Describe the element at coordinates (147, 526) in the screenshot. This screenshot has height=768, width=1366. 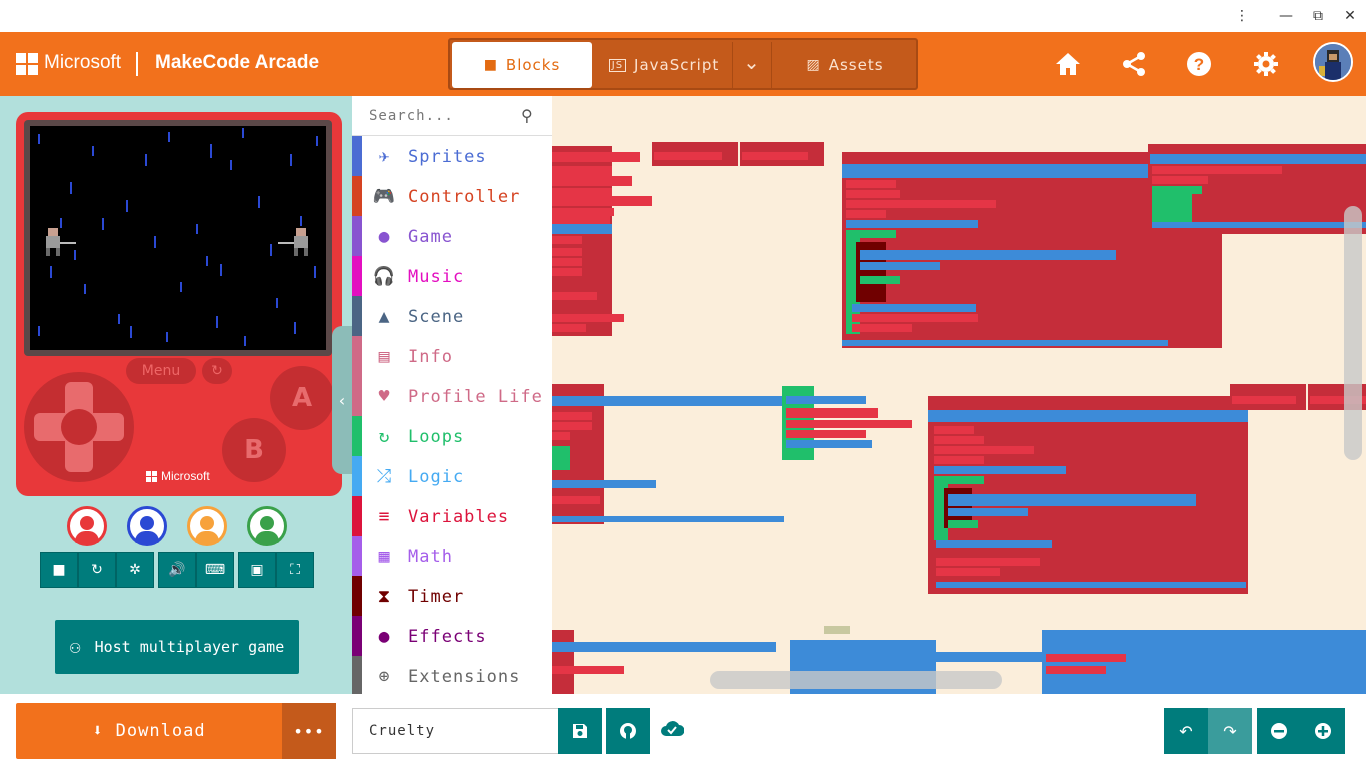
I see `player-2-button` at that location.